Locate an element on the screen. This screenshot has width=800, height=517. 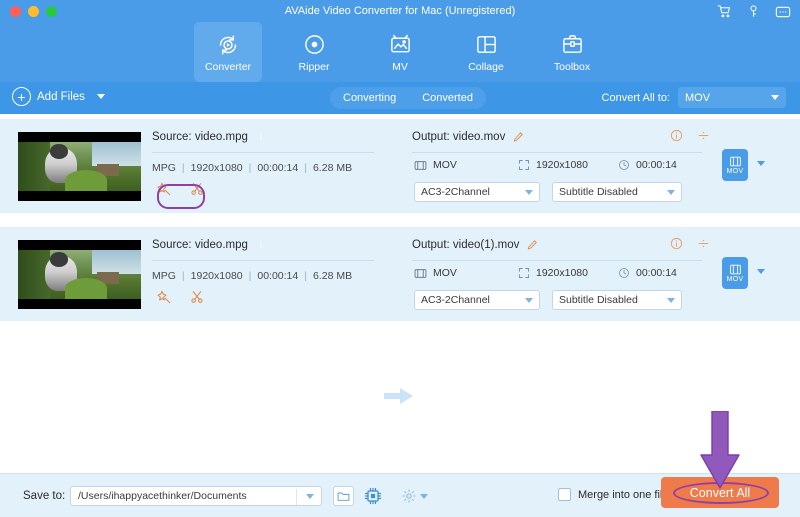
nav-item-collage: Collage is located at coordinates (486, 52).